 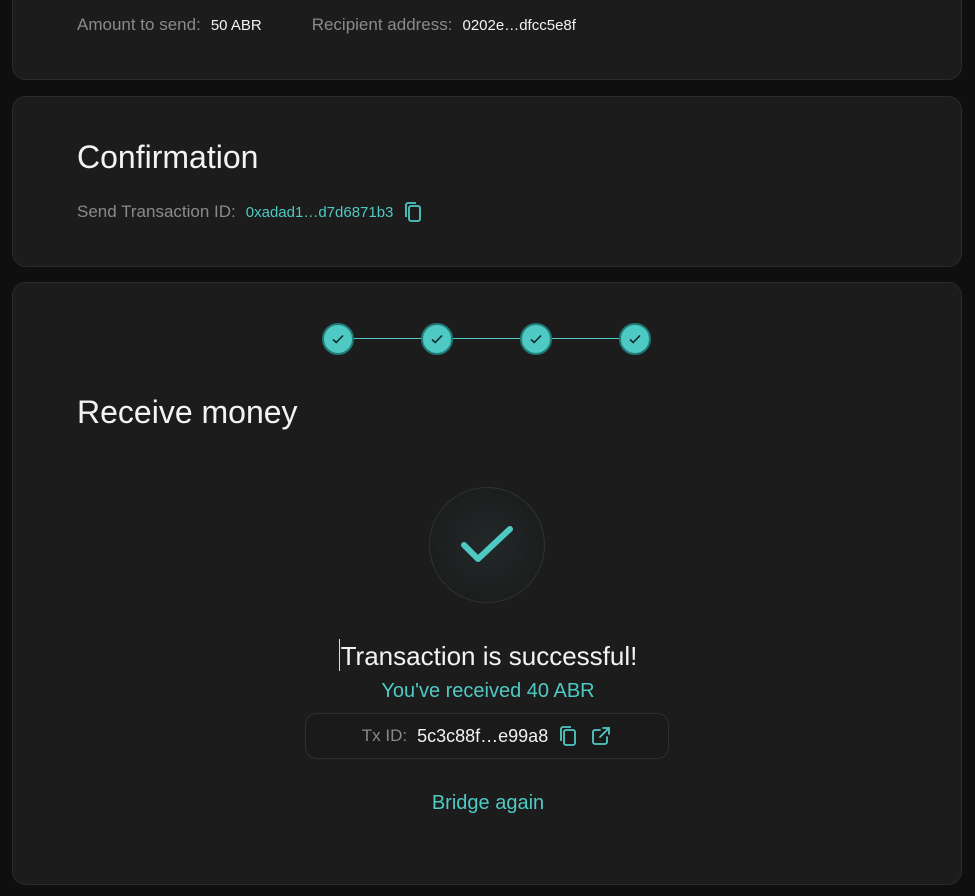 What do you see at coordinates (488, 803) in the screenshot?
I see `bridge-again-button: Bridge again` at bounding box center [488, 803].